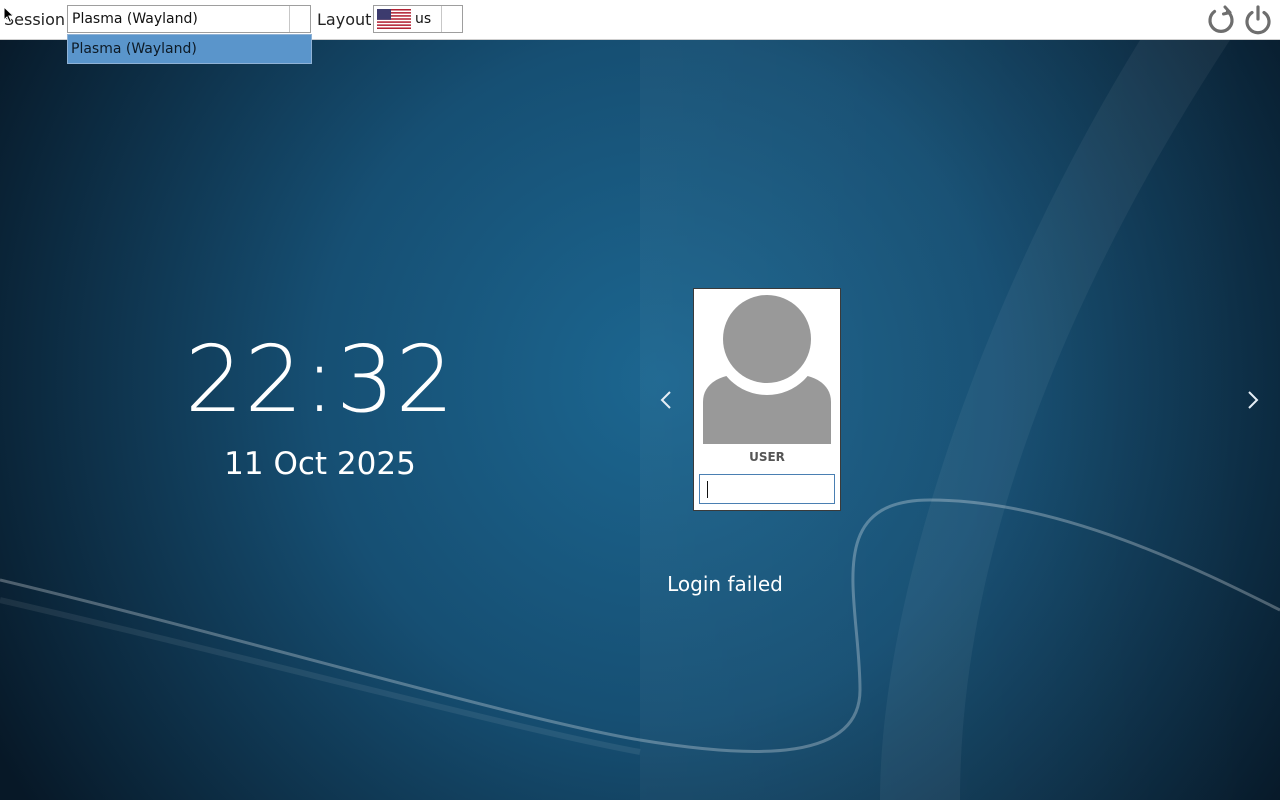 This screenshot has width=1280, height=800. Describe the element at coordinates (299, 19) in the screenshot. I see `session-select-arrow` at that location.